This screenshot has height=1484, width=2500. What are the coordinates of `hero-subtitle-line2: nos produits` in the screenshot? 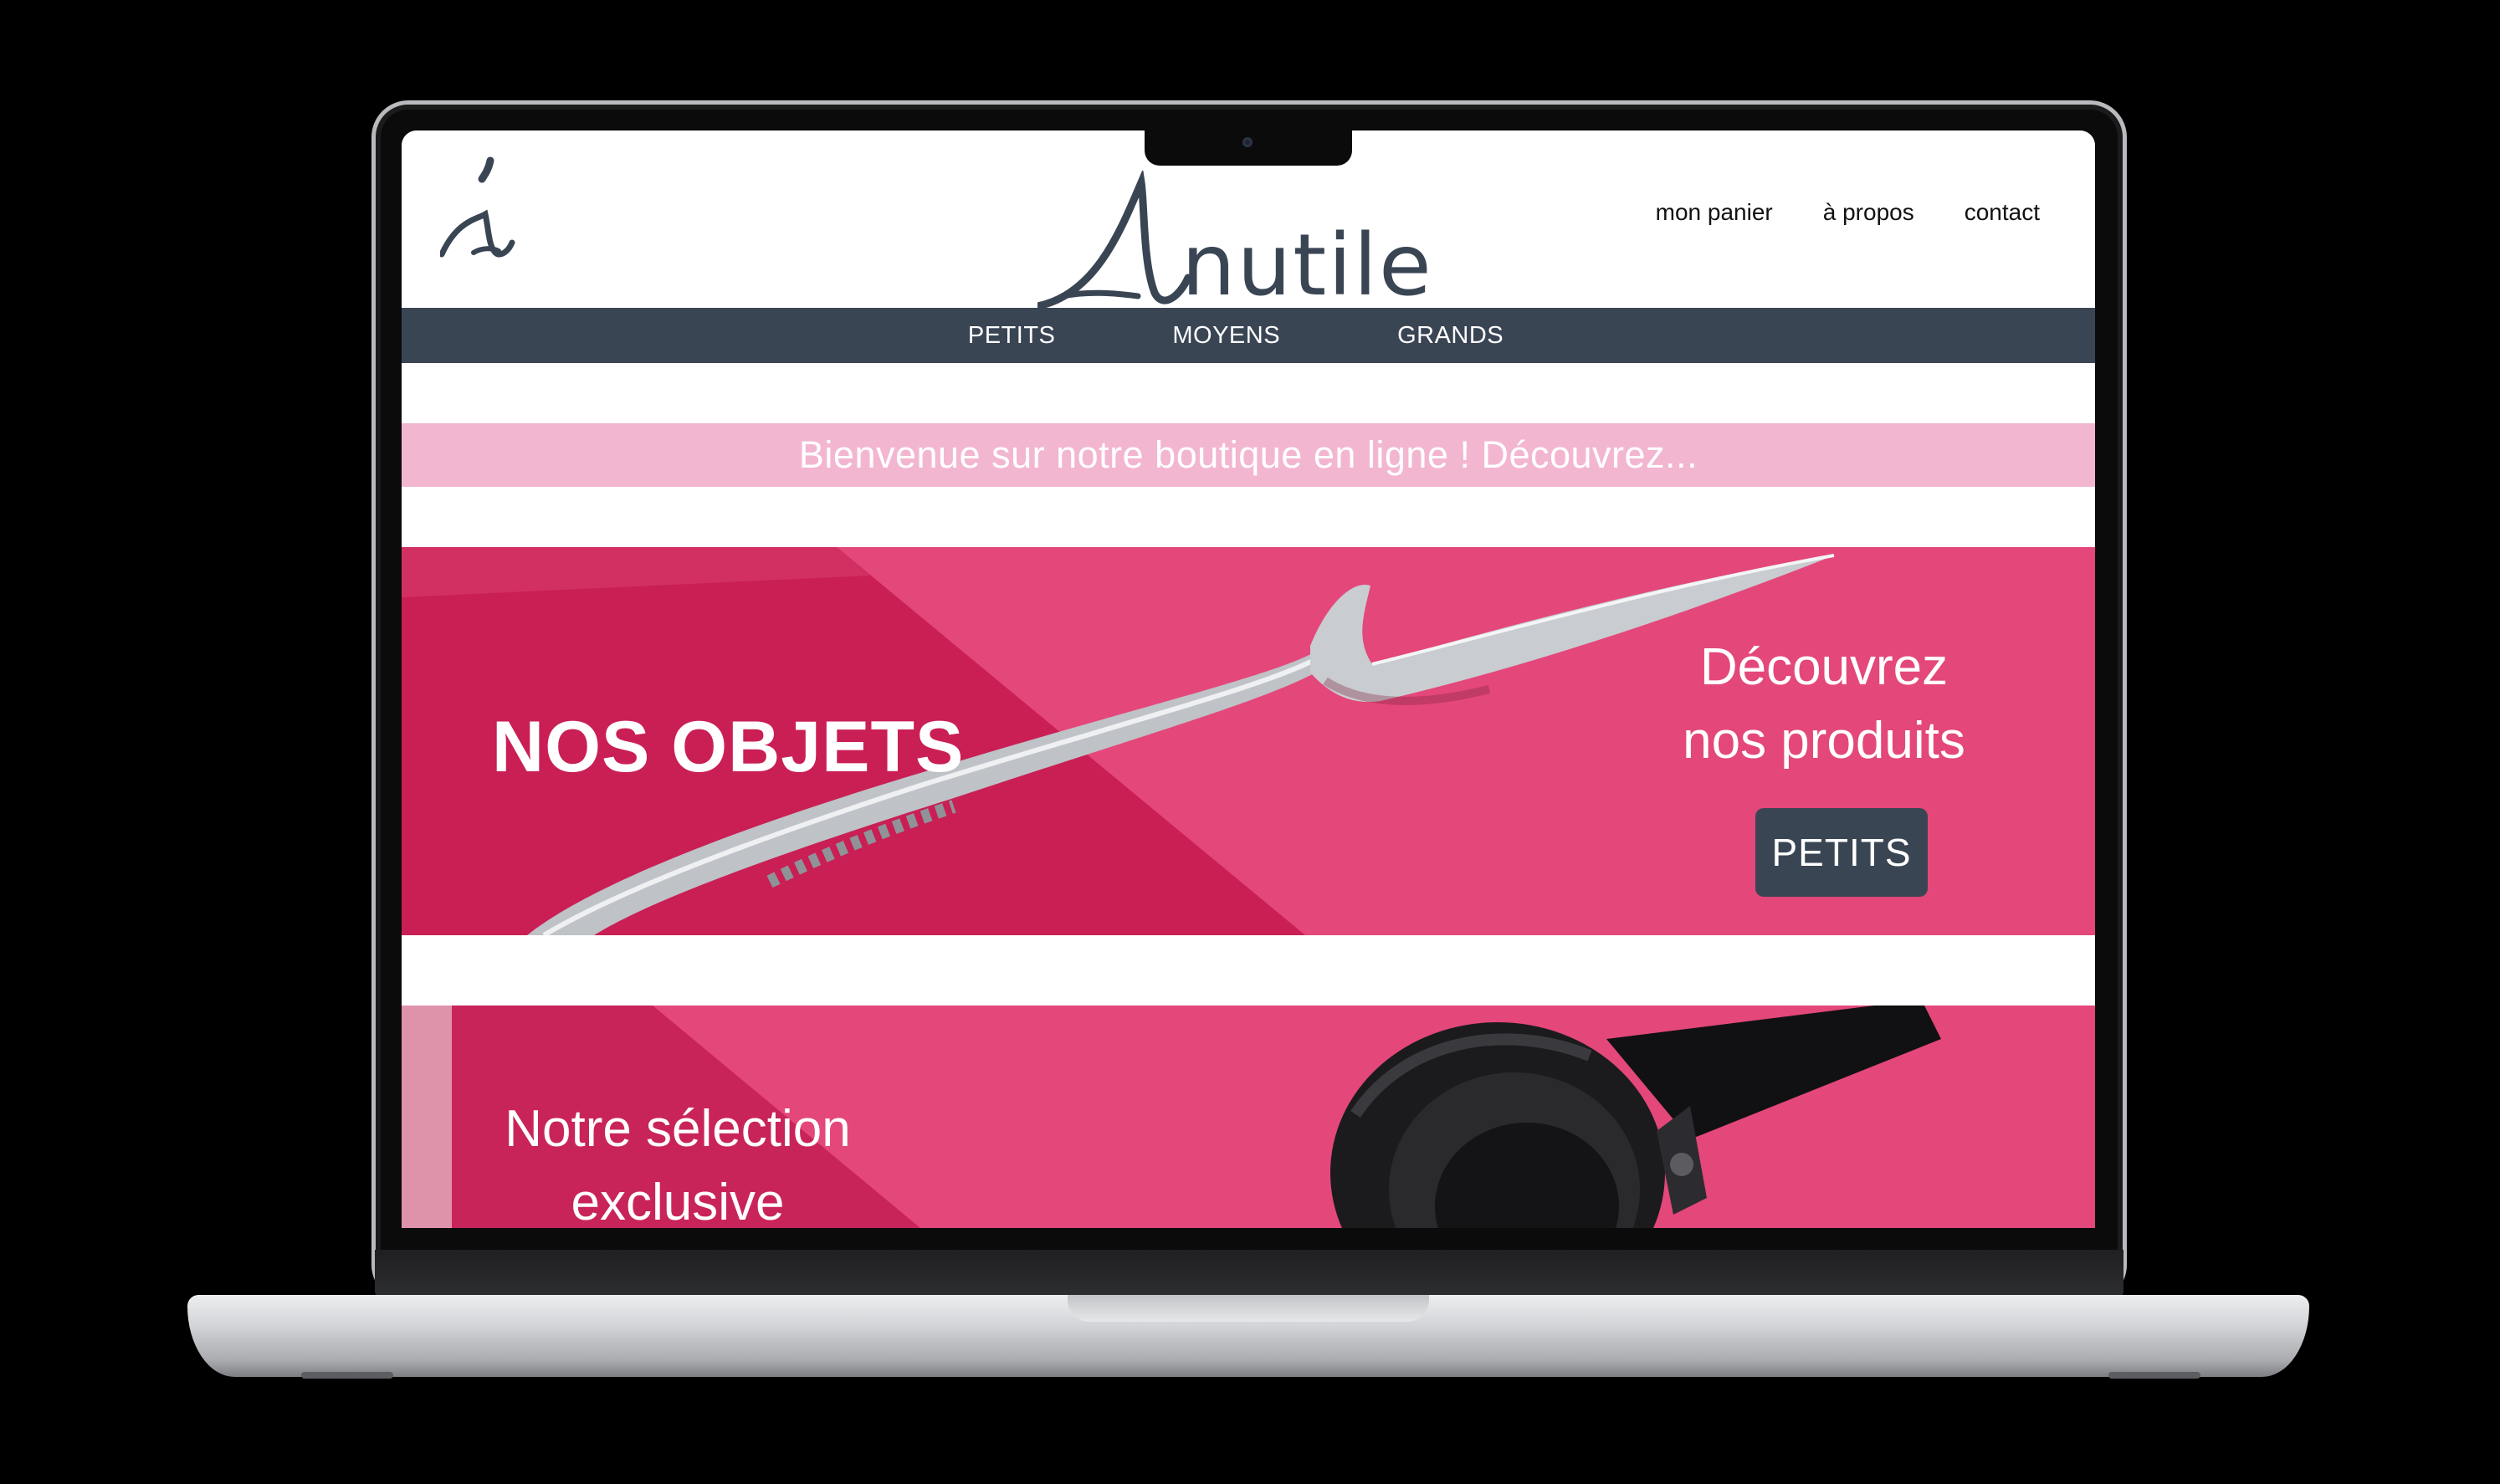 It's located at (1824, 741).